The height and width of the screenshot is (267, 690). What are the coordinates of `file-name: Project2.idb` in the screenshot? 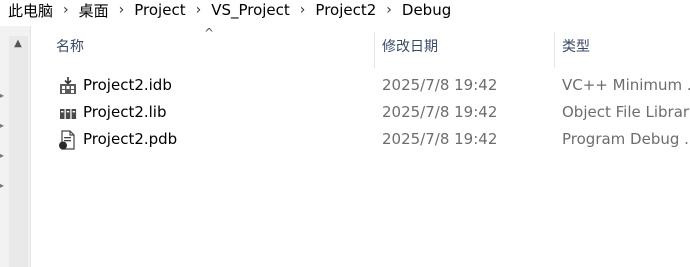 It's located at (228, 85).